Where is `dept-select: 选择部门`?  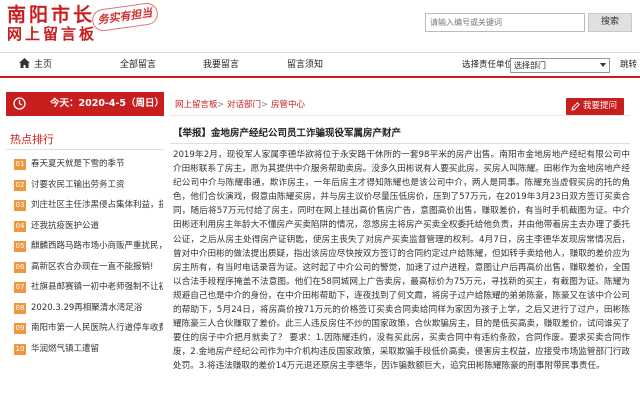
dept-select: 选择部门 is located at coordinates (560, 65).